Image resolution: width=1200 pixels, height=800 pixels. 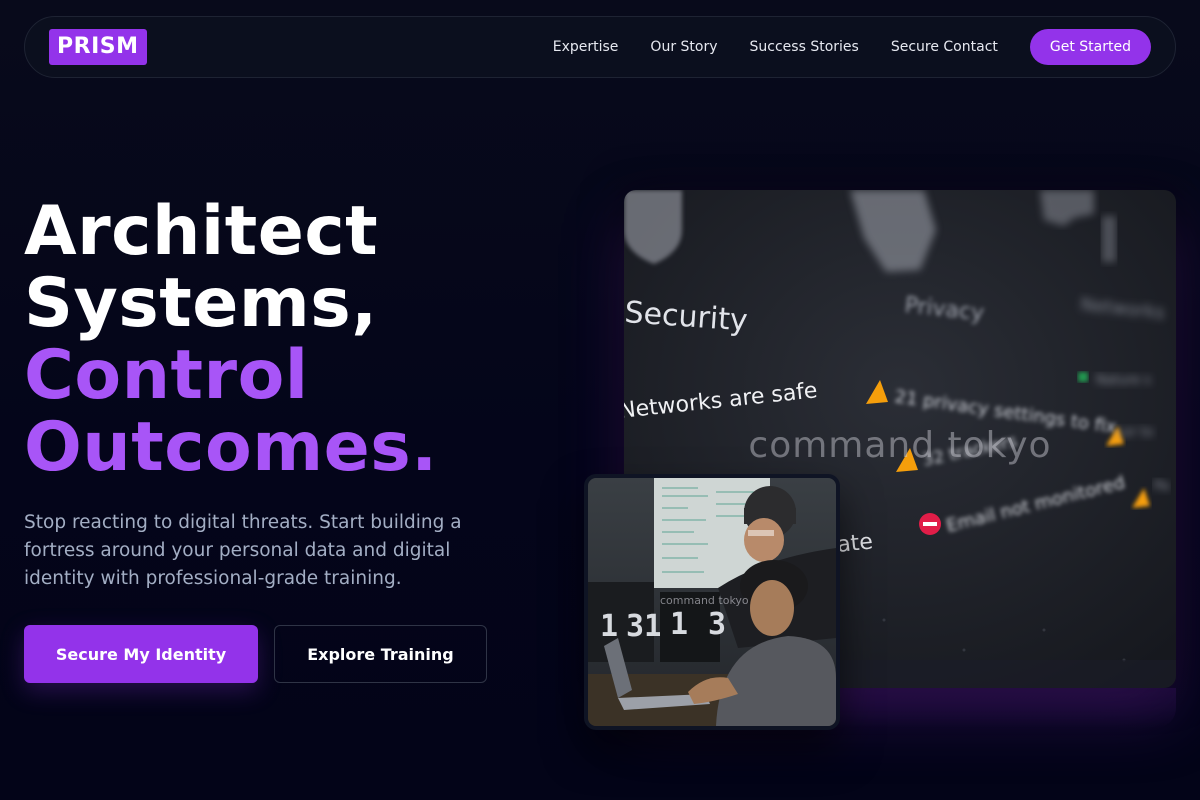 What do you see at coordinates (804, 47) in the screenshot?
I see `nav-link-success-stories: Success Stories` at bounding box center [804, 47].